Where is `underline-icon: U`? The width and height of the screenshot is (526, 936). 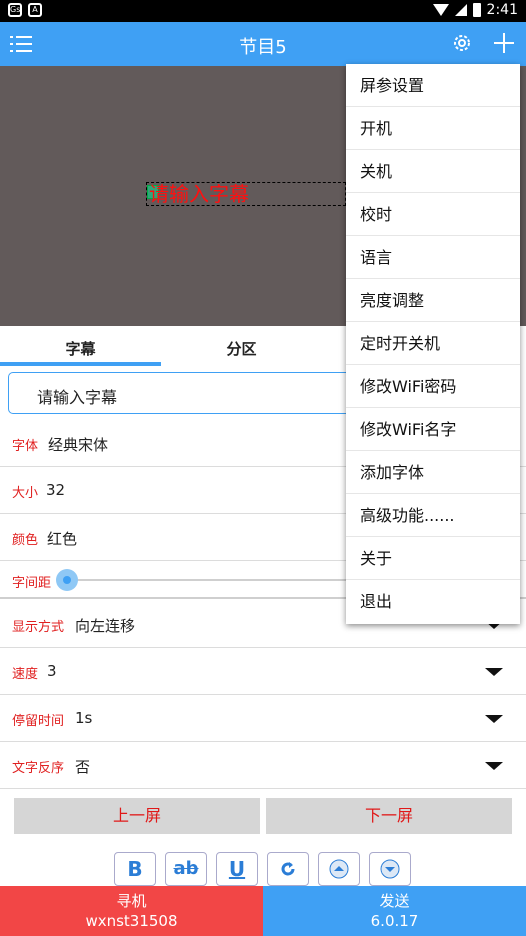 underline-icon: U is located at coordinates (237, 869).